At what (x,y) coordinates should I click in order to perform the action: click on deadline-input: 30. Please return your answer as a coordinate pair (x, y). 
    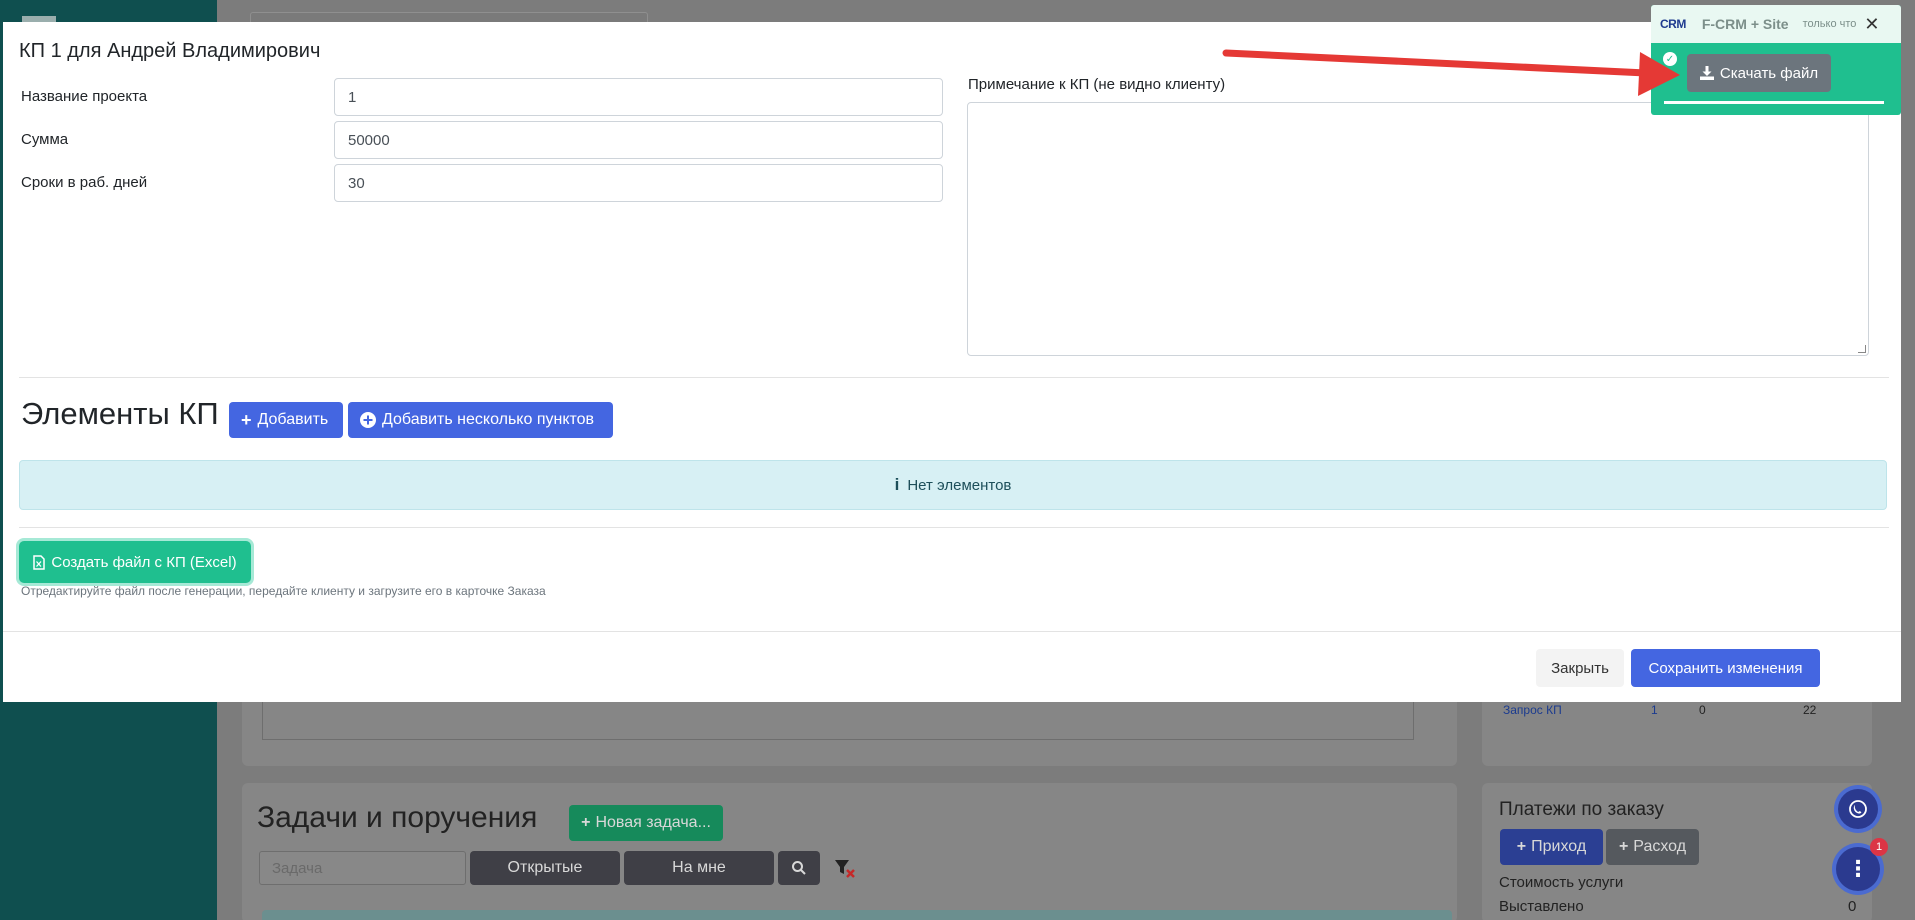
    Looking at the image, I should click on (638, 183).